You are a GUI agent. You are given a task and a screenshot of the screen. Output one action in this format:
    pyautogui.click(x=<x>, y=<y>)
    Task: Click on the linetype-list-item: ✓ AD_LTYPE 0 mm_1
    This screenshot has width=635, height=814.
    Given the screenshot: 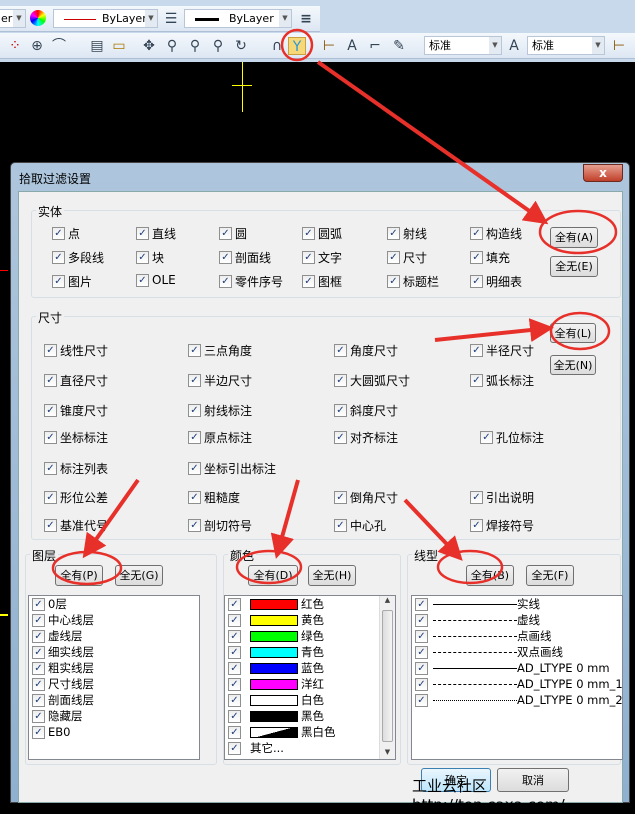 What is the action you would take?
    pyautogui.click(x=517, y=684)
    